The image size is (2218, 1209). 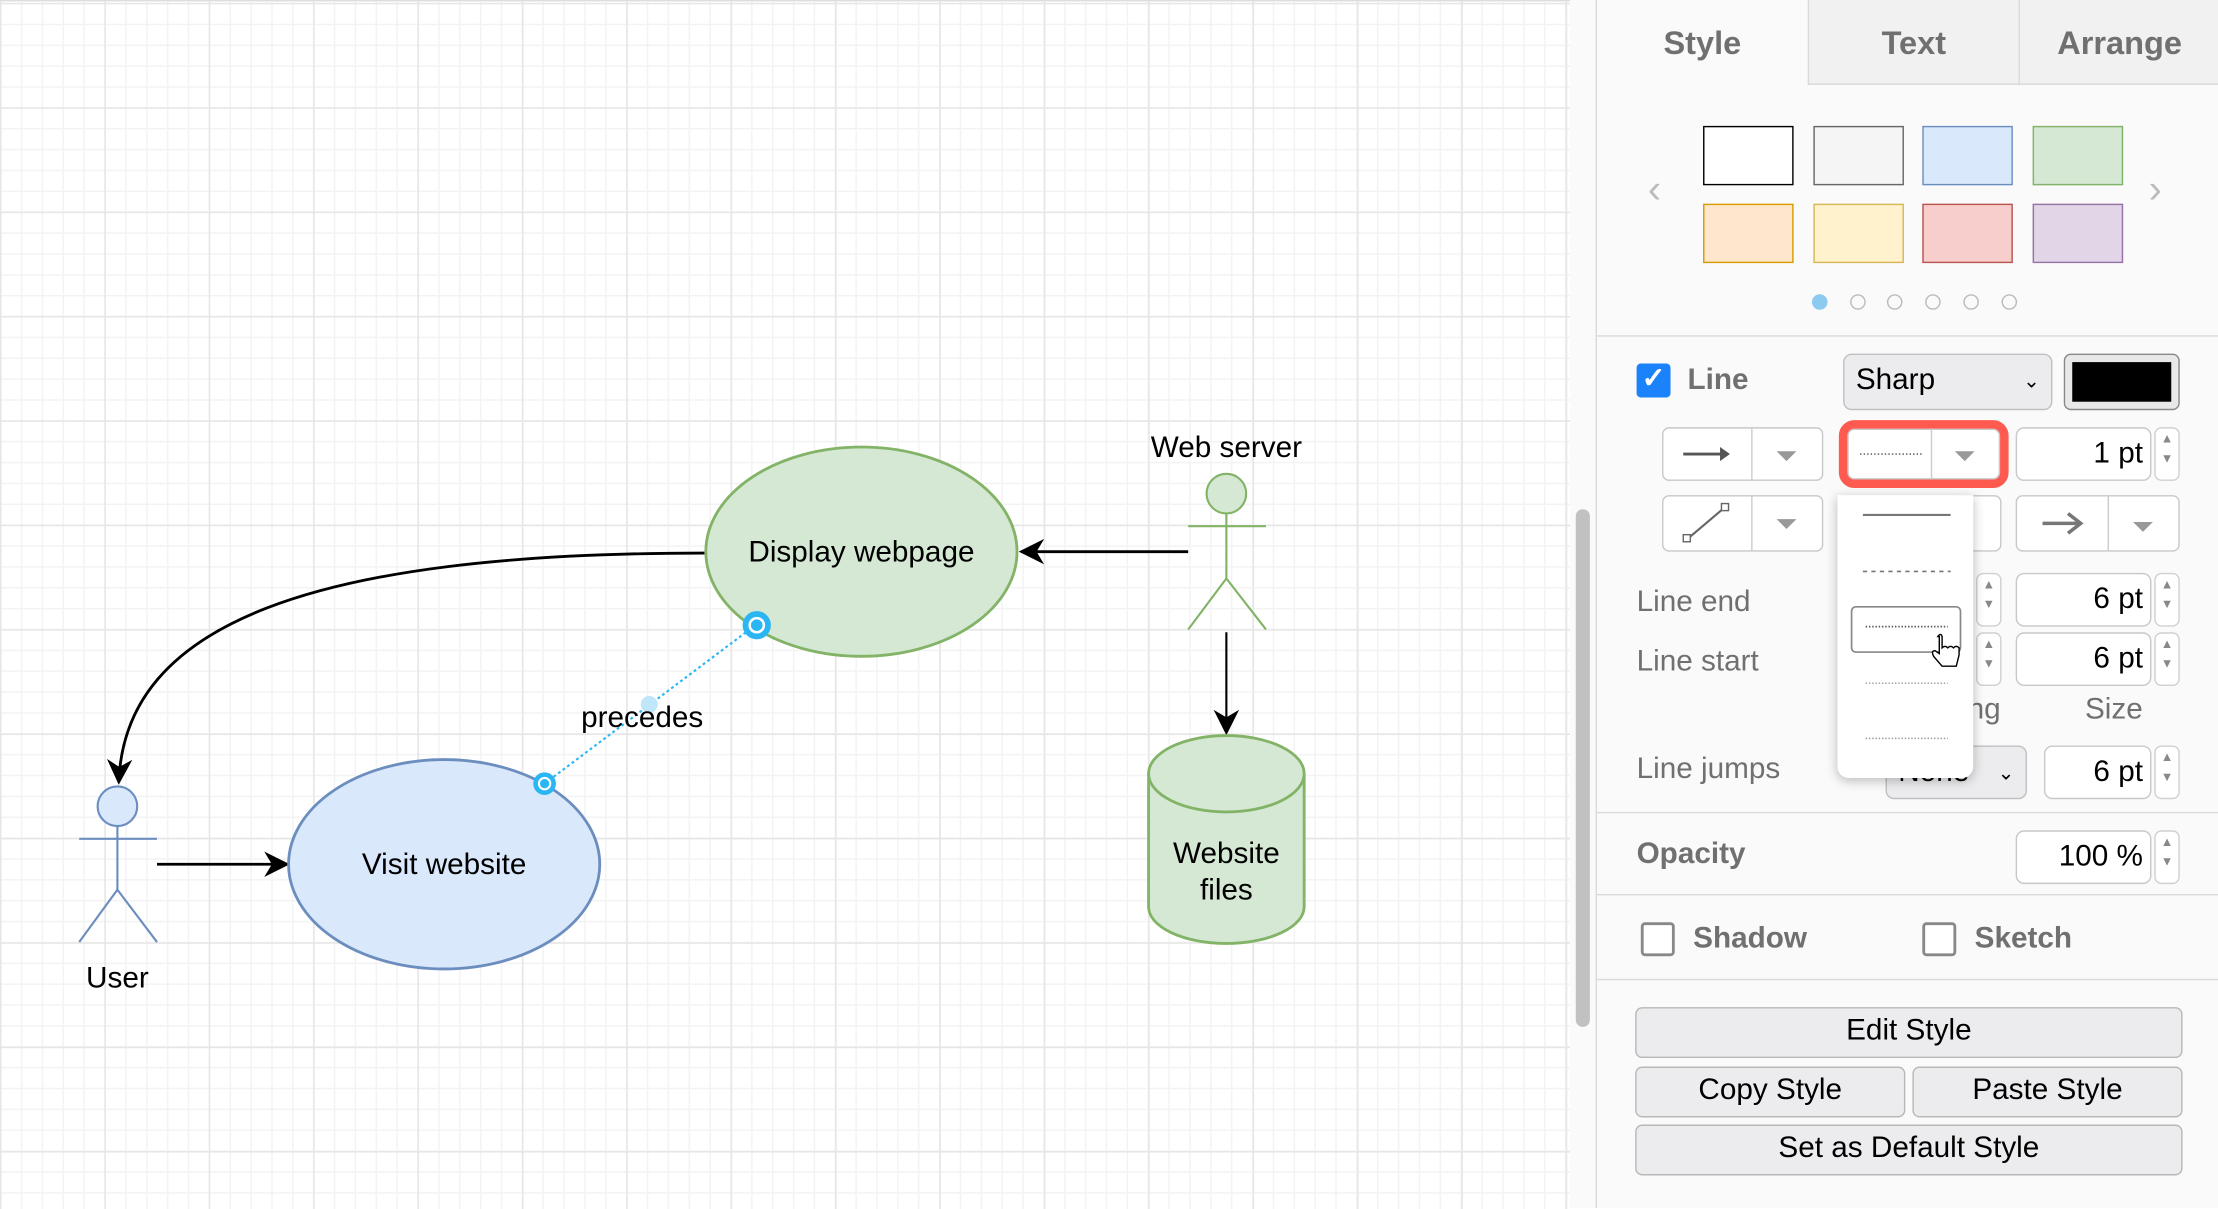 I want to click on tab-arrange: Arrange, so click(x=2118, y=42).